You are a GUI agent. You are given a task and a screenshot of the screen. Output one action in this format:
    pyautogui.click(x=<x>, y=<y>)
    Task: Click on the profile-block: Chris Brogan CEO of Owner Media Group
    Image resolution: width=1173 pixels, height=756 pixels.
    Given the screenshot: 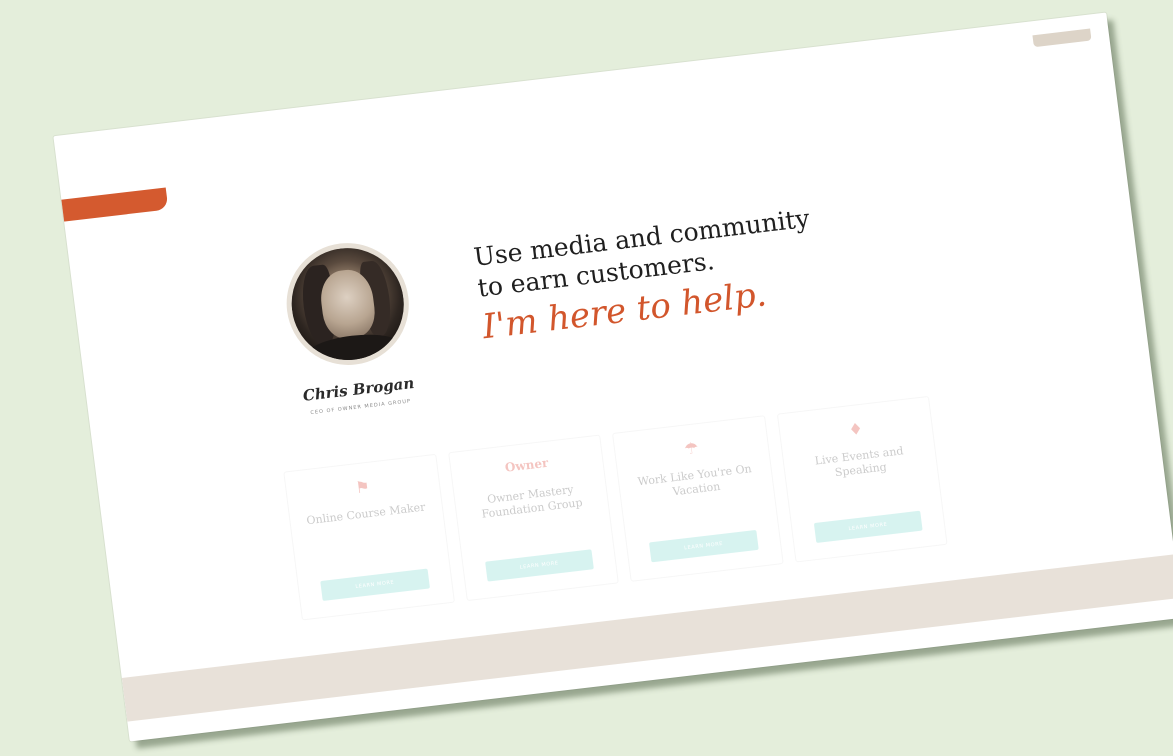 What is the action you would take?
    pyautogui.click(x=351, y=327)
    